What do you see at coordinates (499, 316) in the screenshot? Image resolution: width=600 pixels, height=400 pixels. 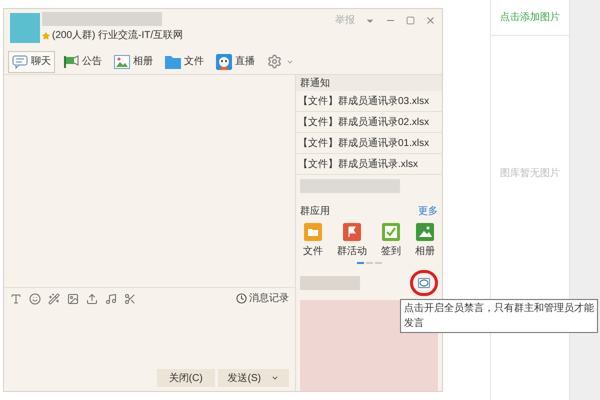 I see `tooltip: 点击开启全员禁言，只有群主和管理员才能发言` at bounding box center [499, 316].